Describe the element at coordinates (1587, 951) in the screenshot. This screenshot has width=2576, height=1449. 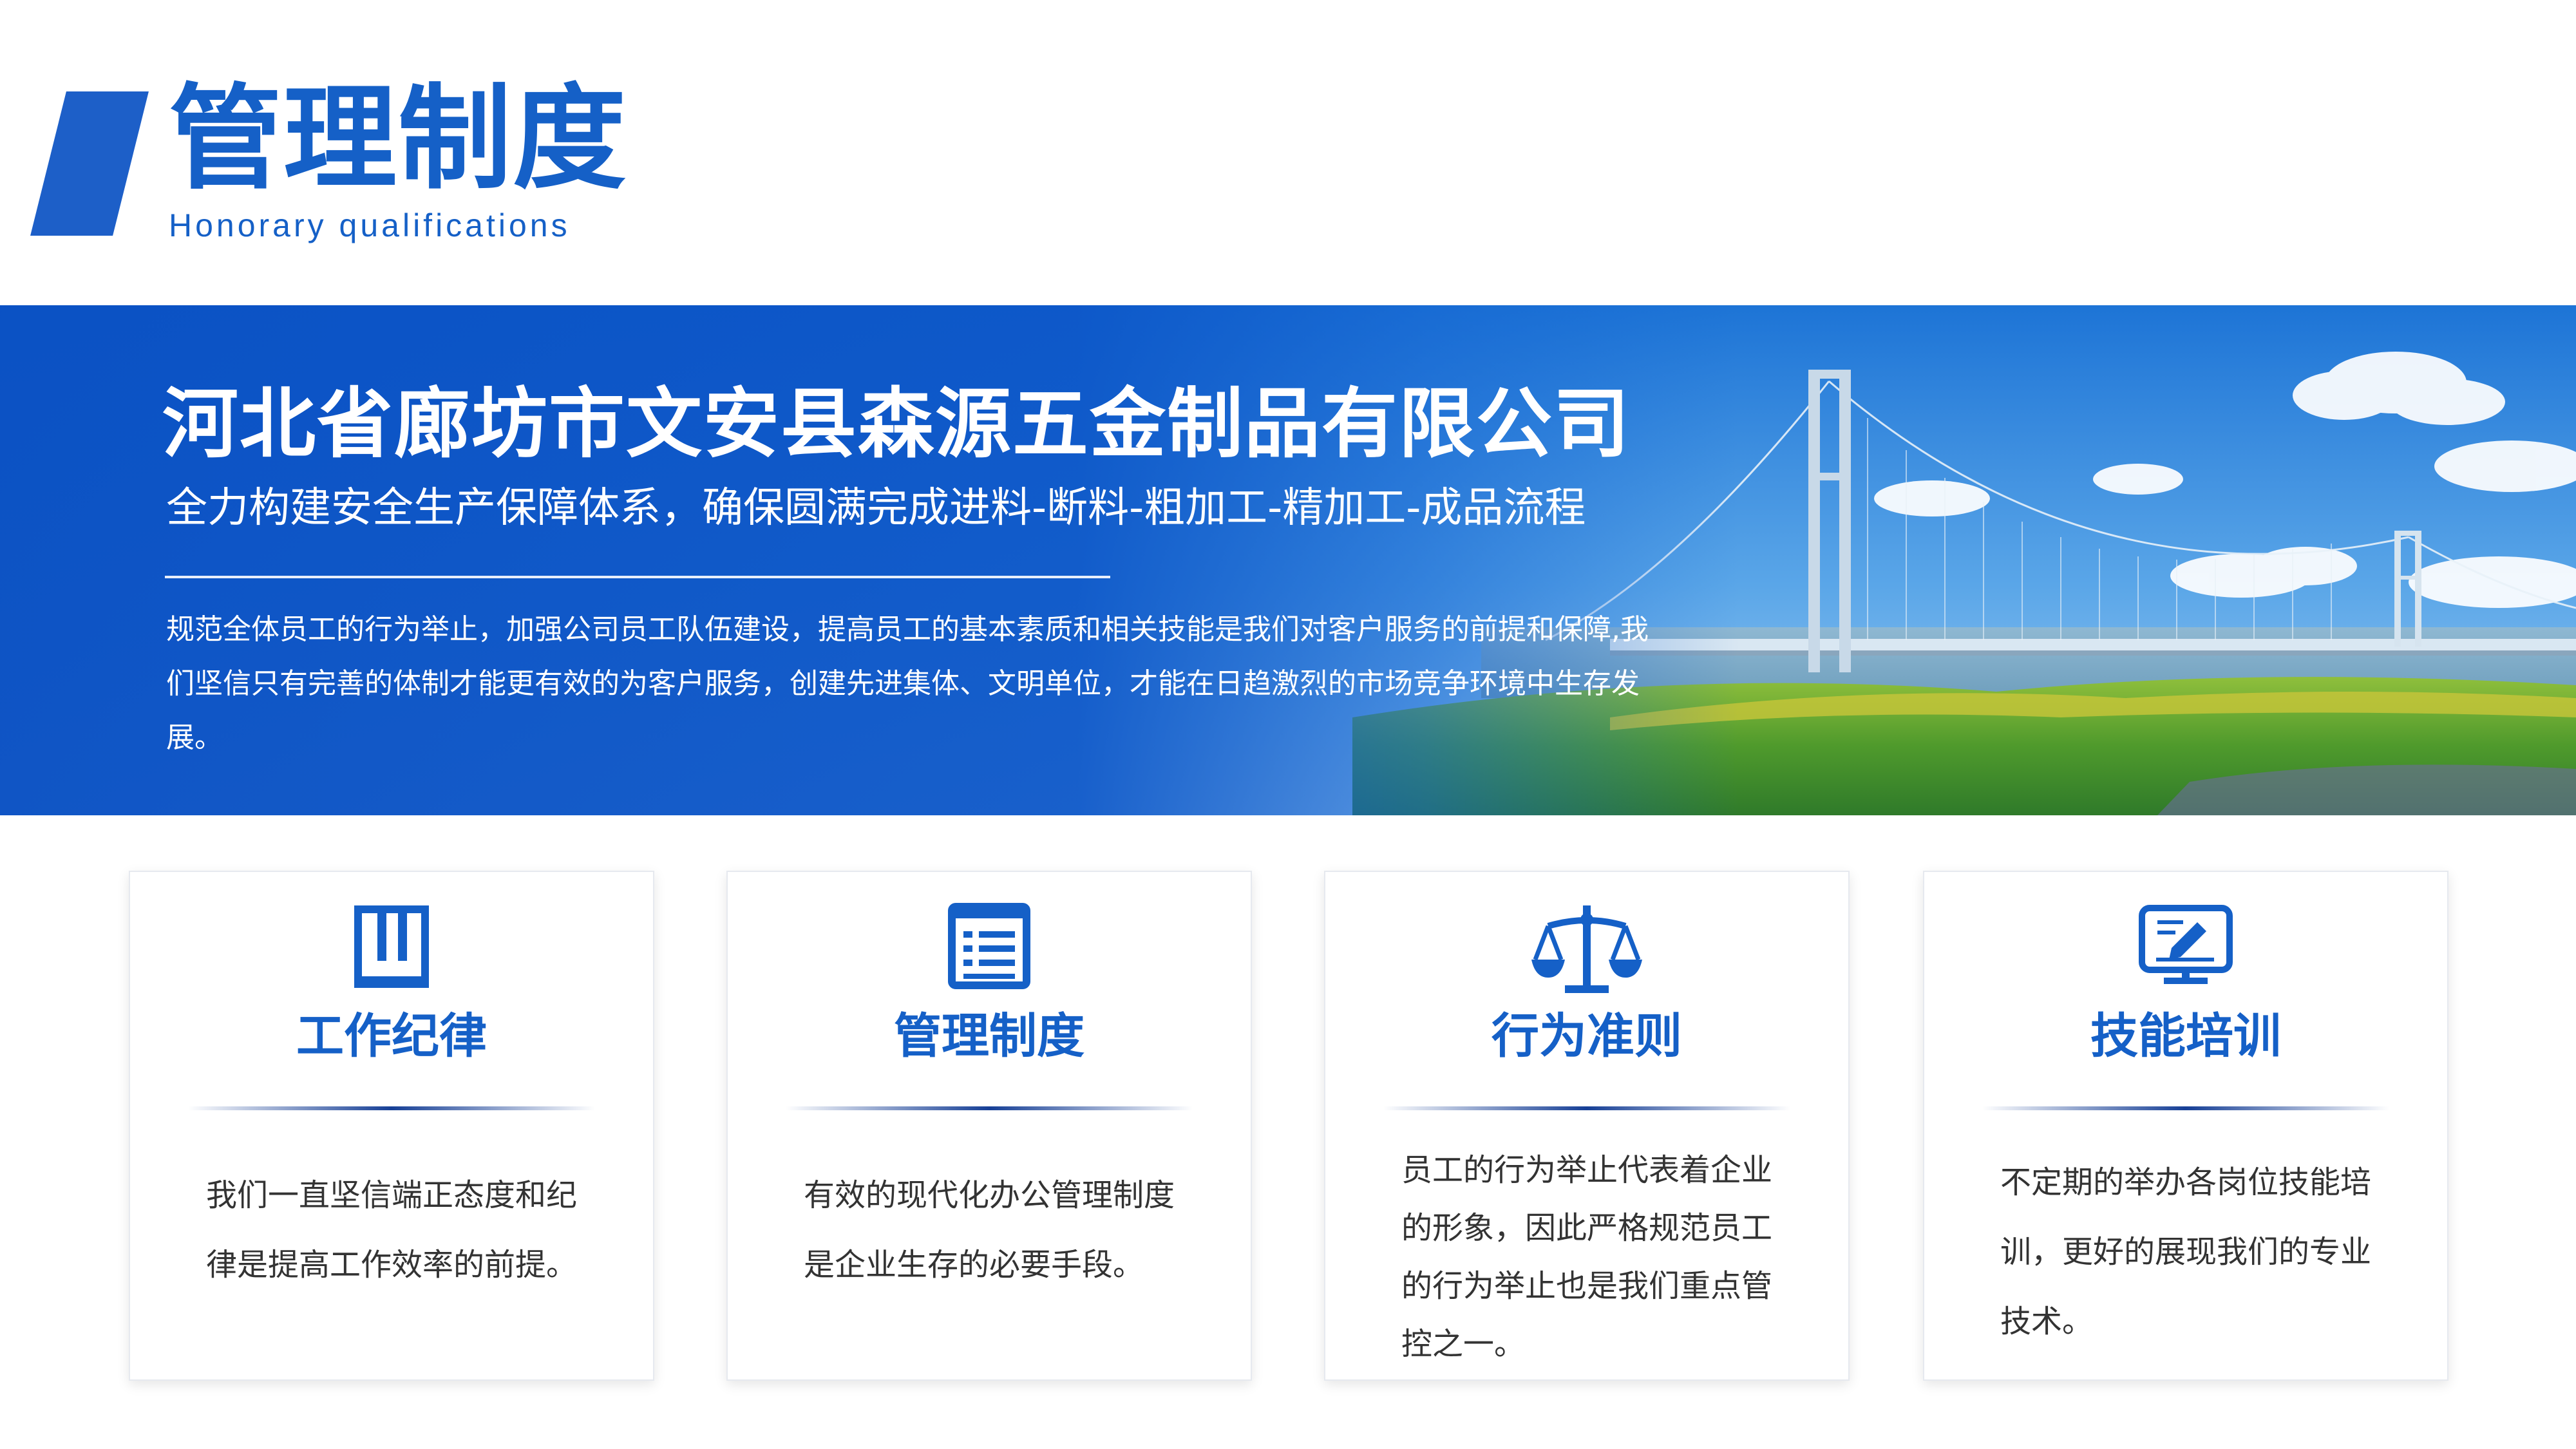
I see `scales-icon` at that location.